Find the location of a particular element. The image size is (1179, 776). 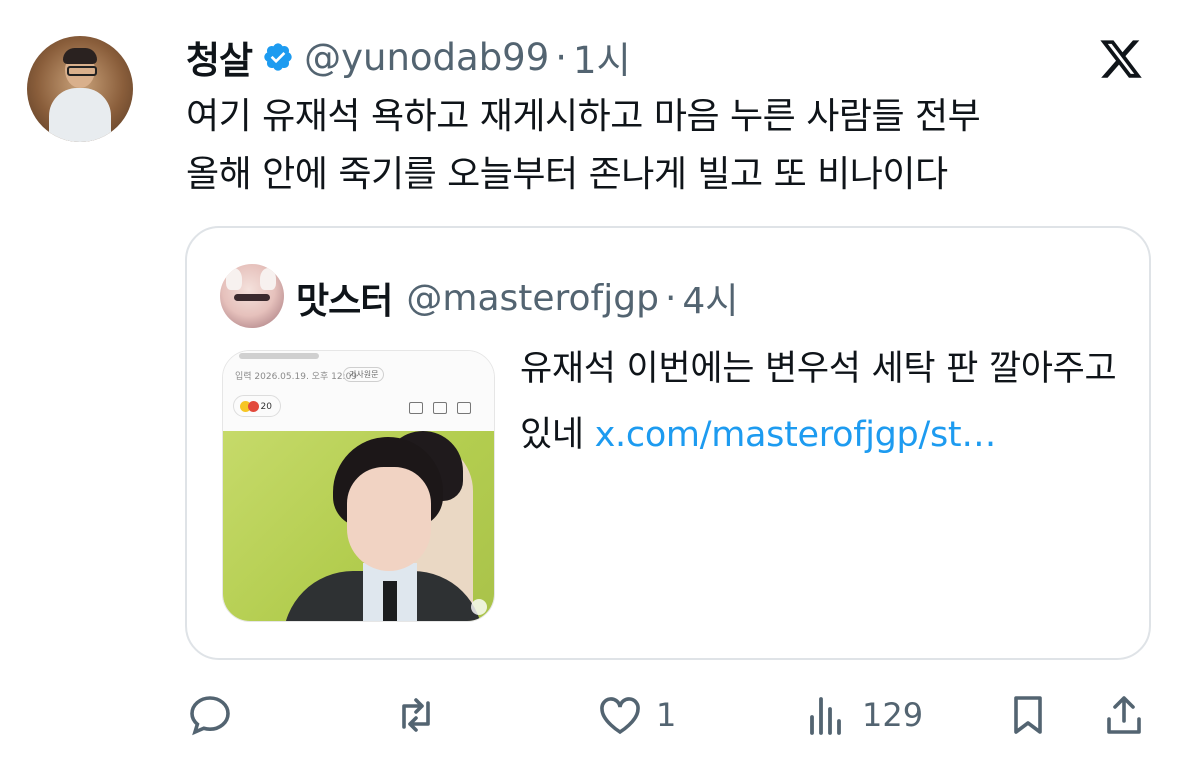

author-handle: @yunodab99 is located at coordinates (426, 57).